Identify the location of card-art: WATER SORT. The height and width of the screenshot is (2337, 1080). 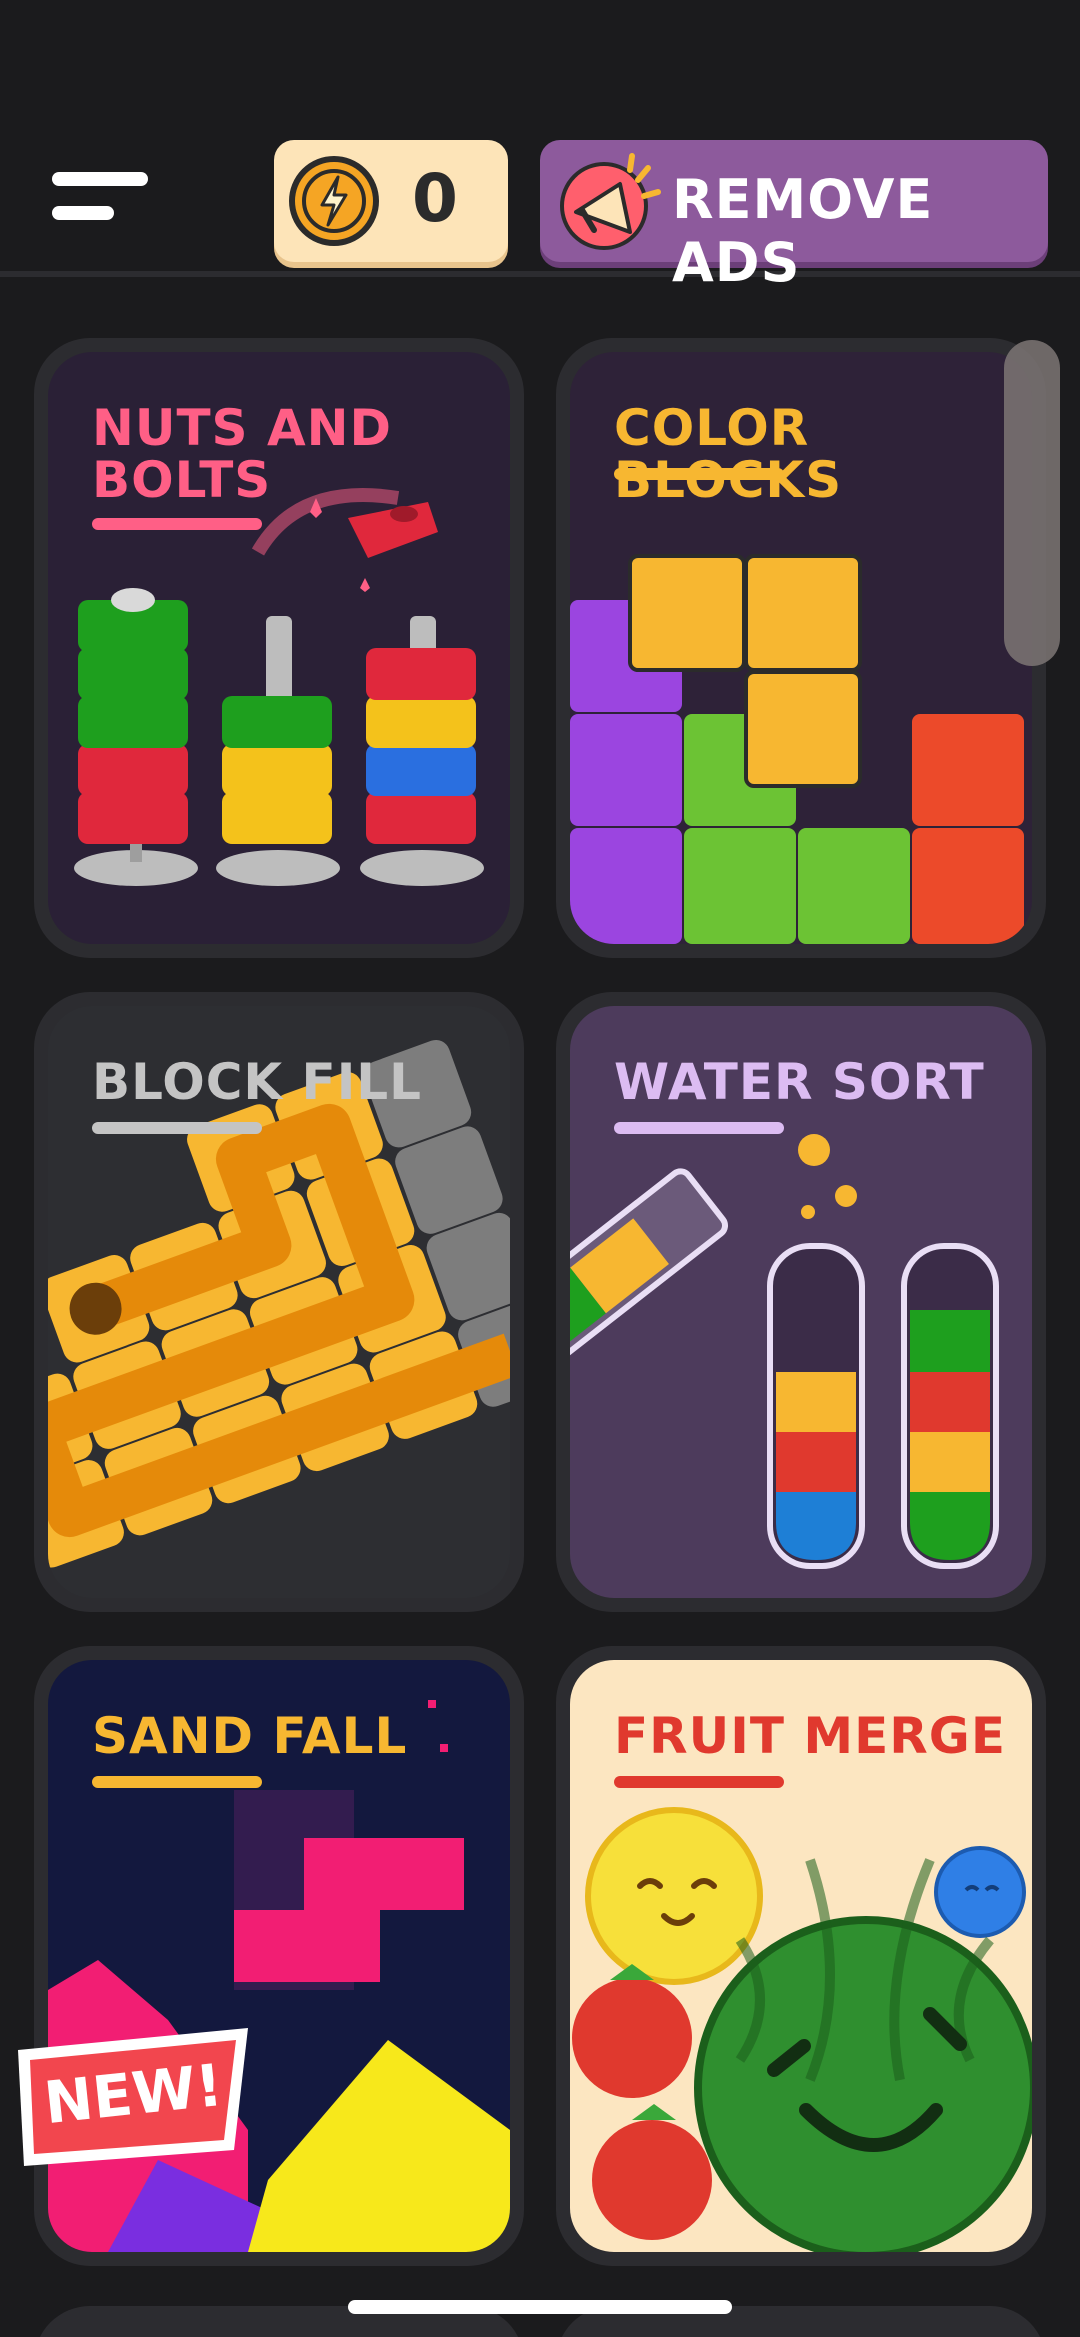
(801, 1302).